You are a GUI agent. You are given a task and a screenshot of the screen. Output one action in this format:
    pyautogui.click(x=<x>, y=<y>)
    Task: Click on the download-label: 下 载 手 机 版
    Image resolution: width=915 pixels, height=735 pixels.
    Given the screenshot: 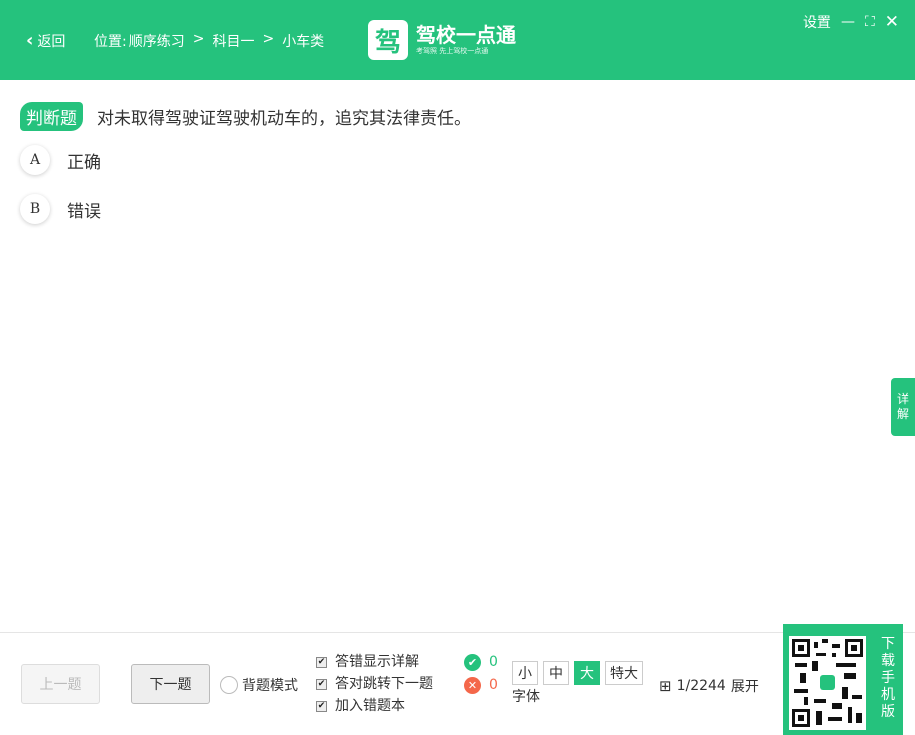 What is the action you would take?
    pyautogui.click(x=888, y=678)
    